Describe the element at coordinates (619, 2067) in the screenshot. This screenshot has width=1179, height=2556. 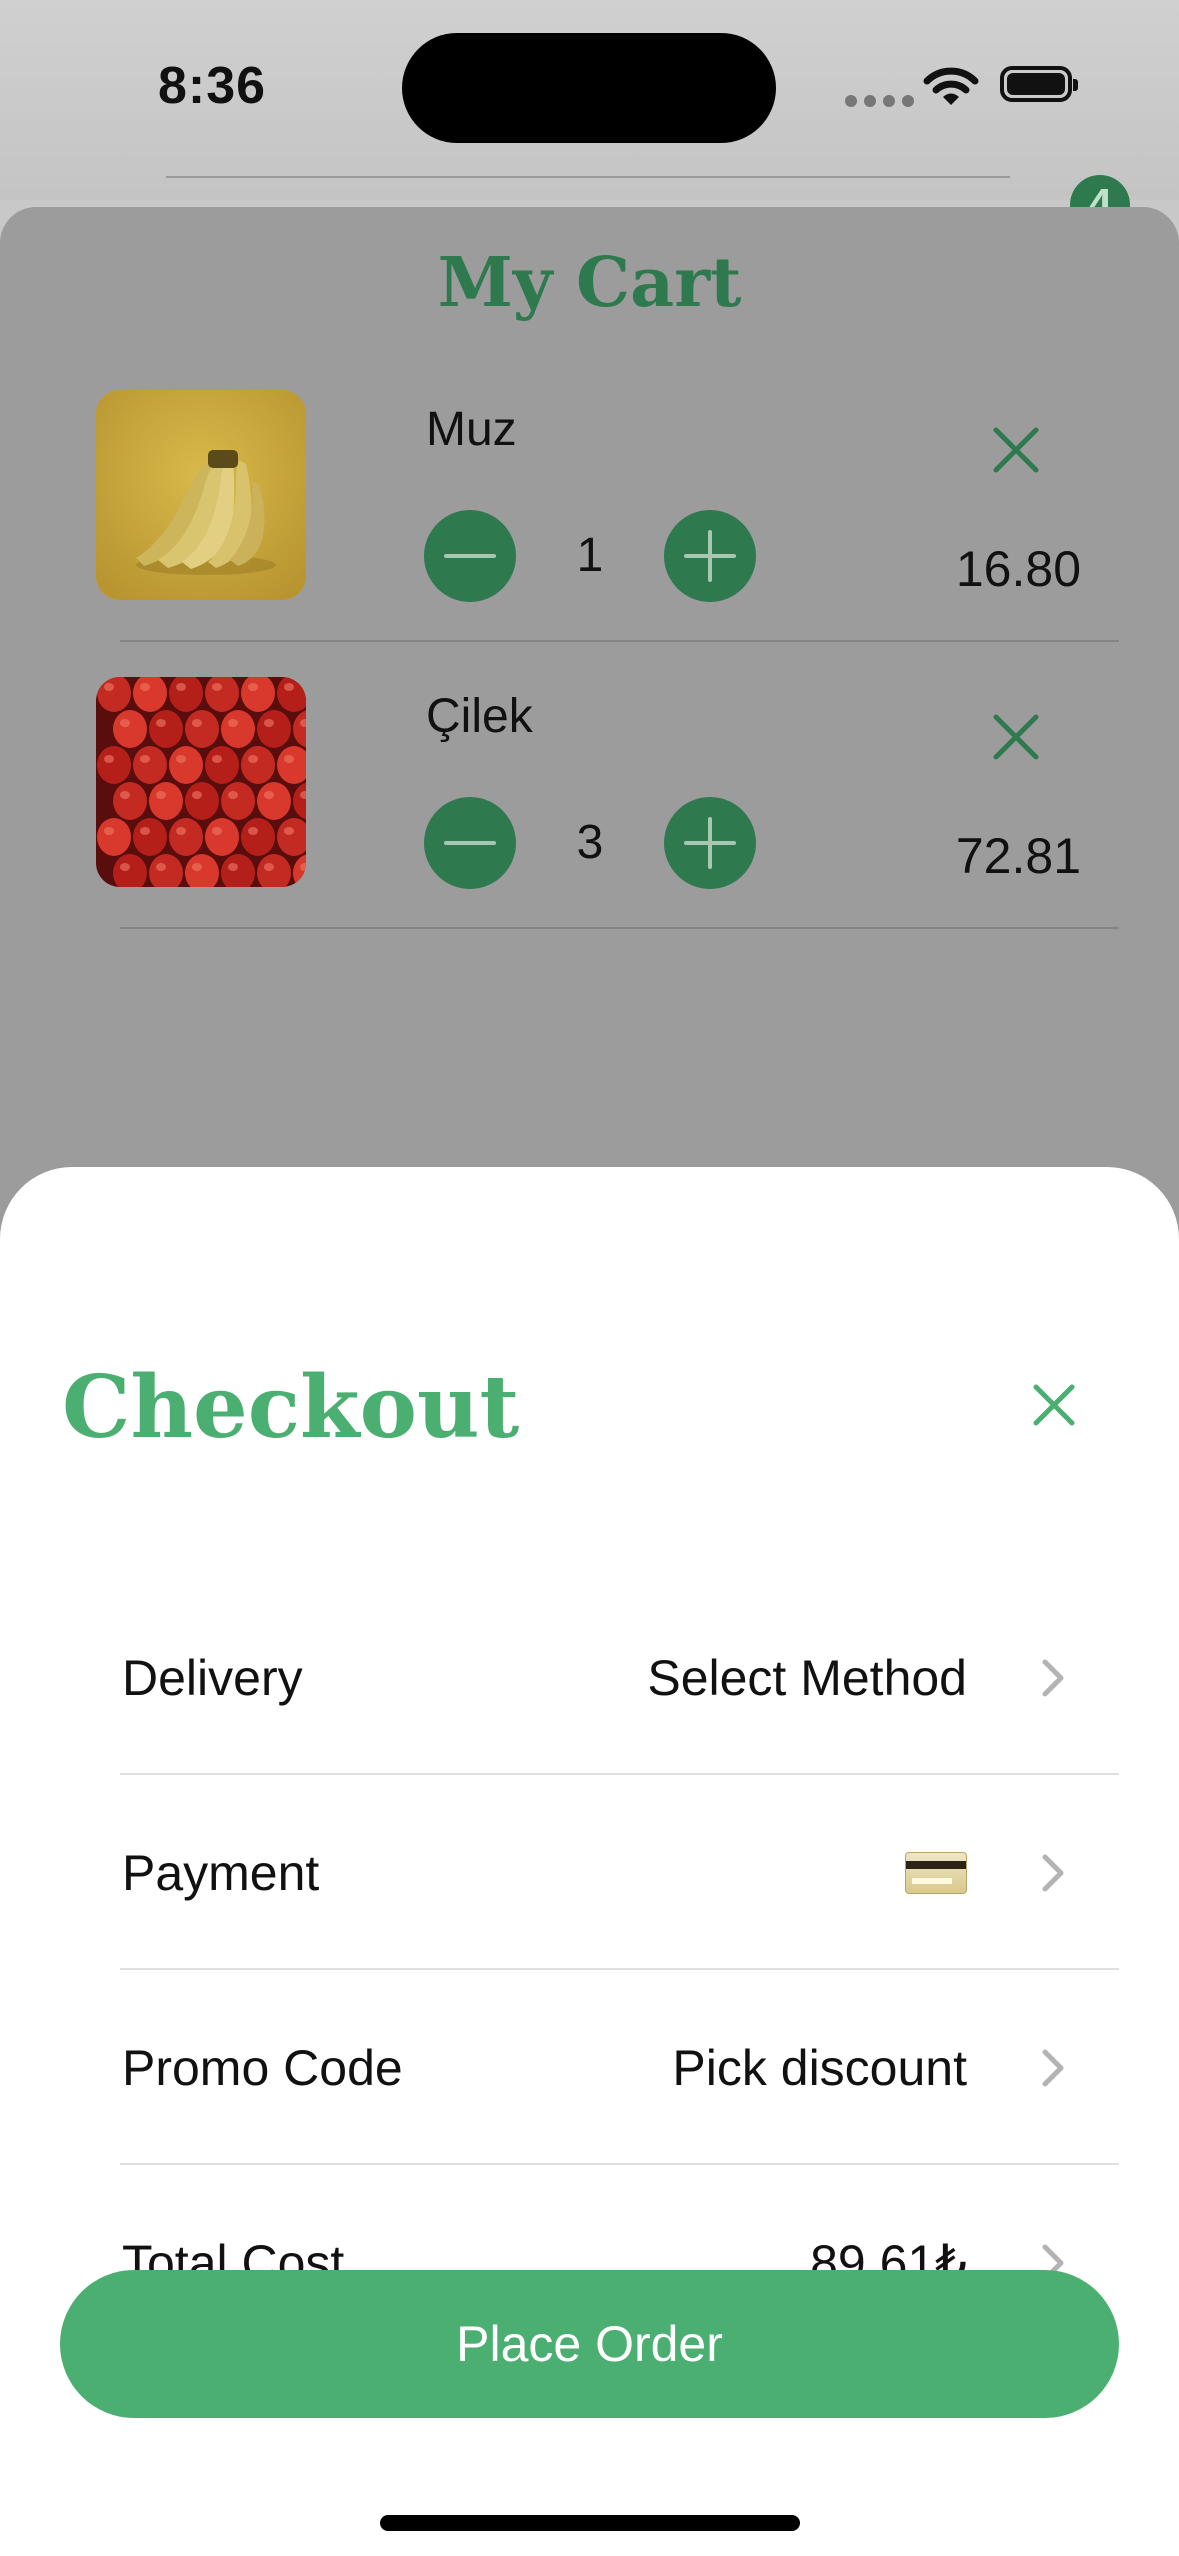
I see `promo-code-row: Promo Code Pick discount` at that location.